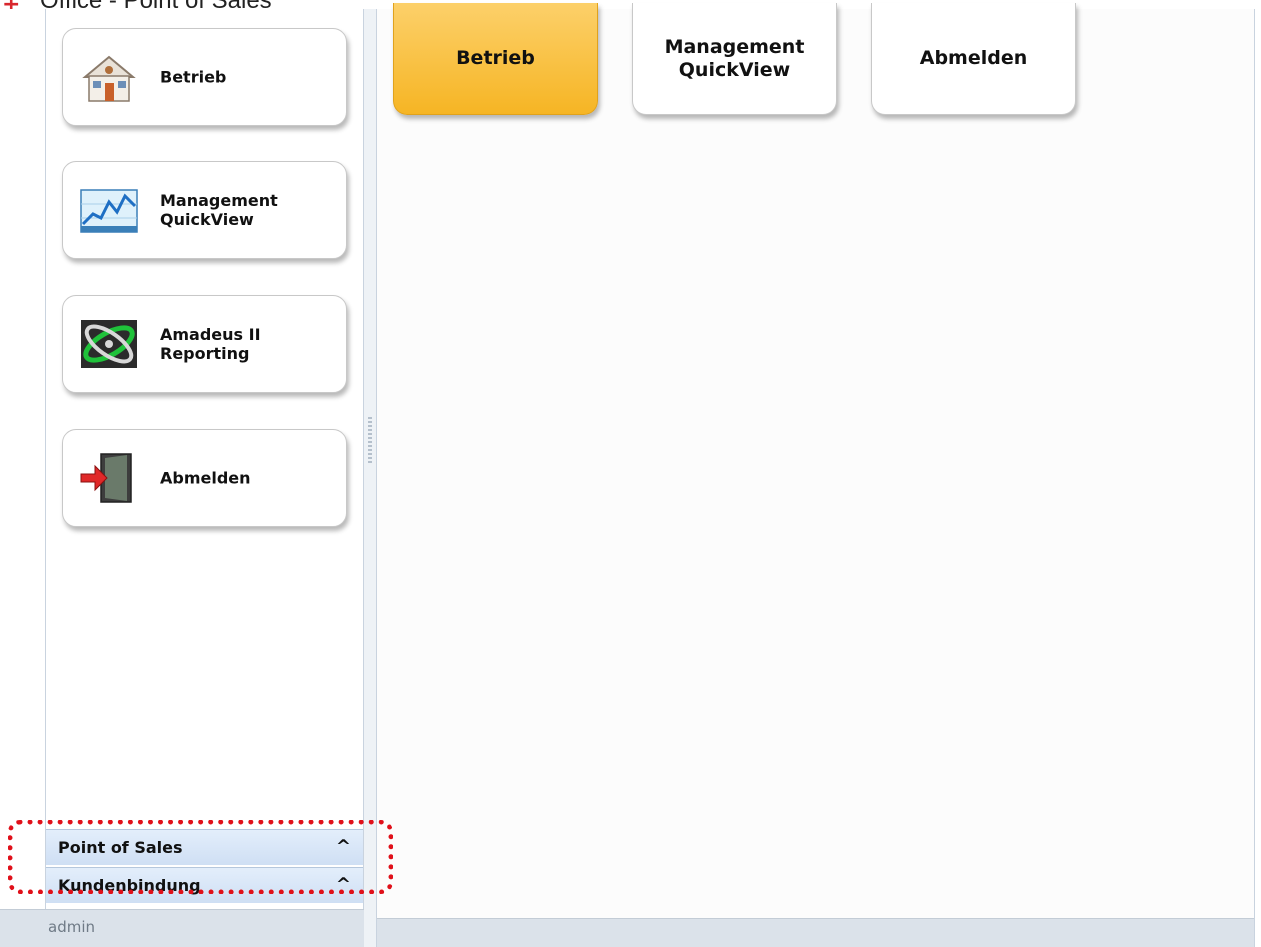 The height and width of the screenshot is (947, 1261). I want to click on tile-label: Betrieb, so click(495, 58).